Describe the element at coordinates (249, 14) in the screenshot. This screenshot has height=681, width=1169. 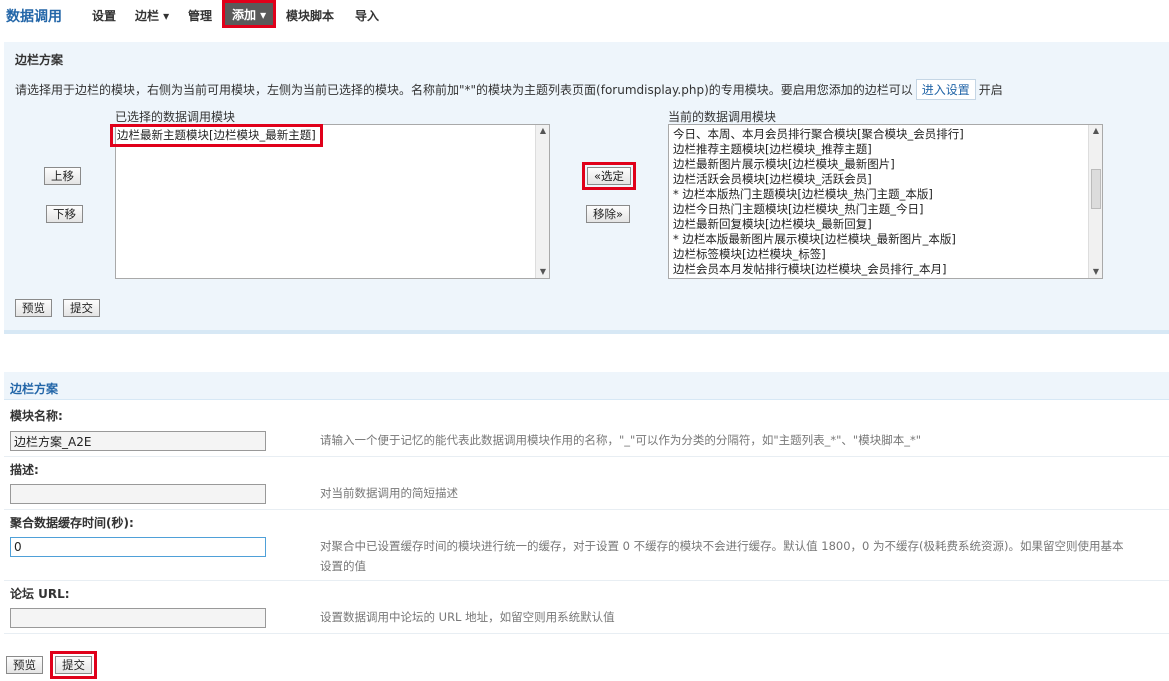
I see `nav-add: 添加 ▾` at that location.